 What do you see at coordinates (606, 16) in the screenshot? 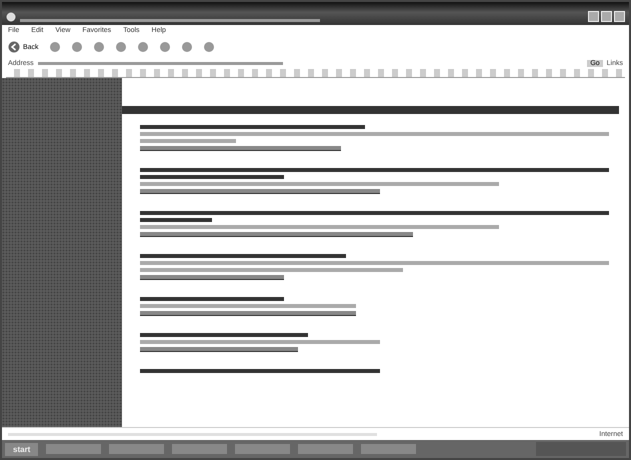
I see `maximize-button` at bounding box center [606, 16].